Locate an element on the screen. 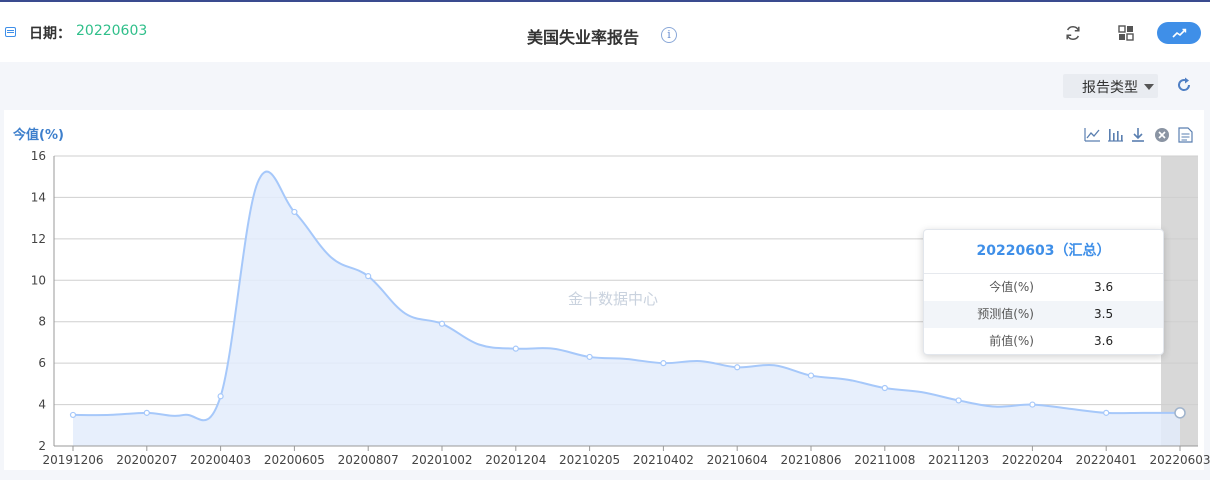  x-tick-label: 20220401 is located at coordinates (1106, 460).